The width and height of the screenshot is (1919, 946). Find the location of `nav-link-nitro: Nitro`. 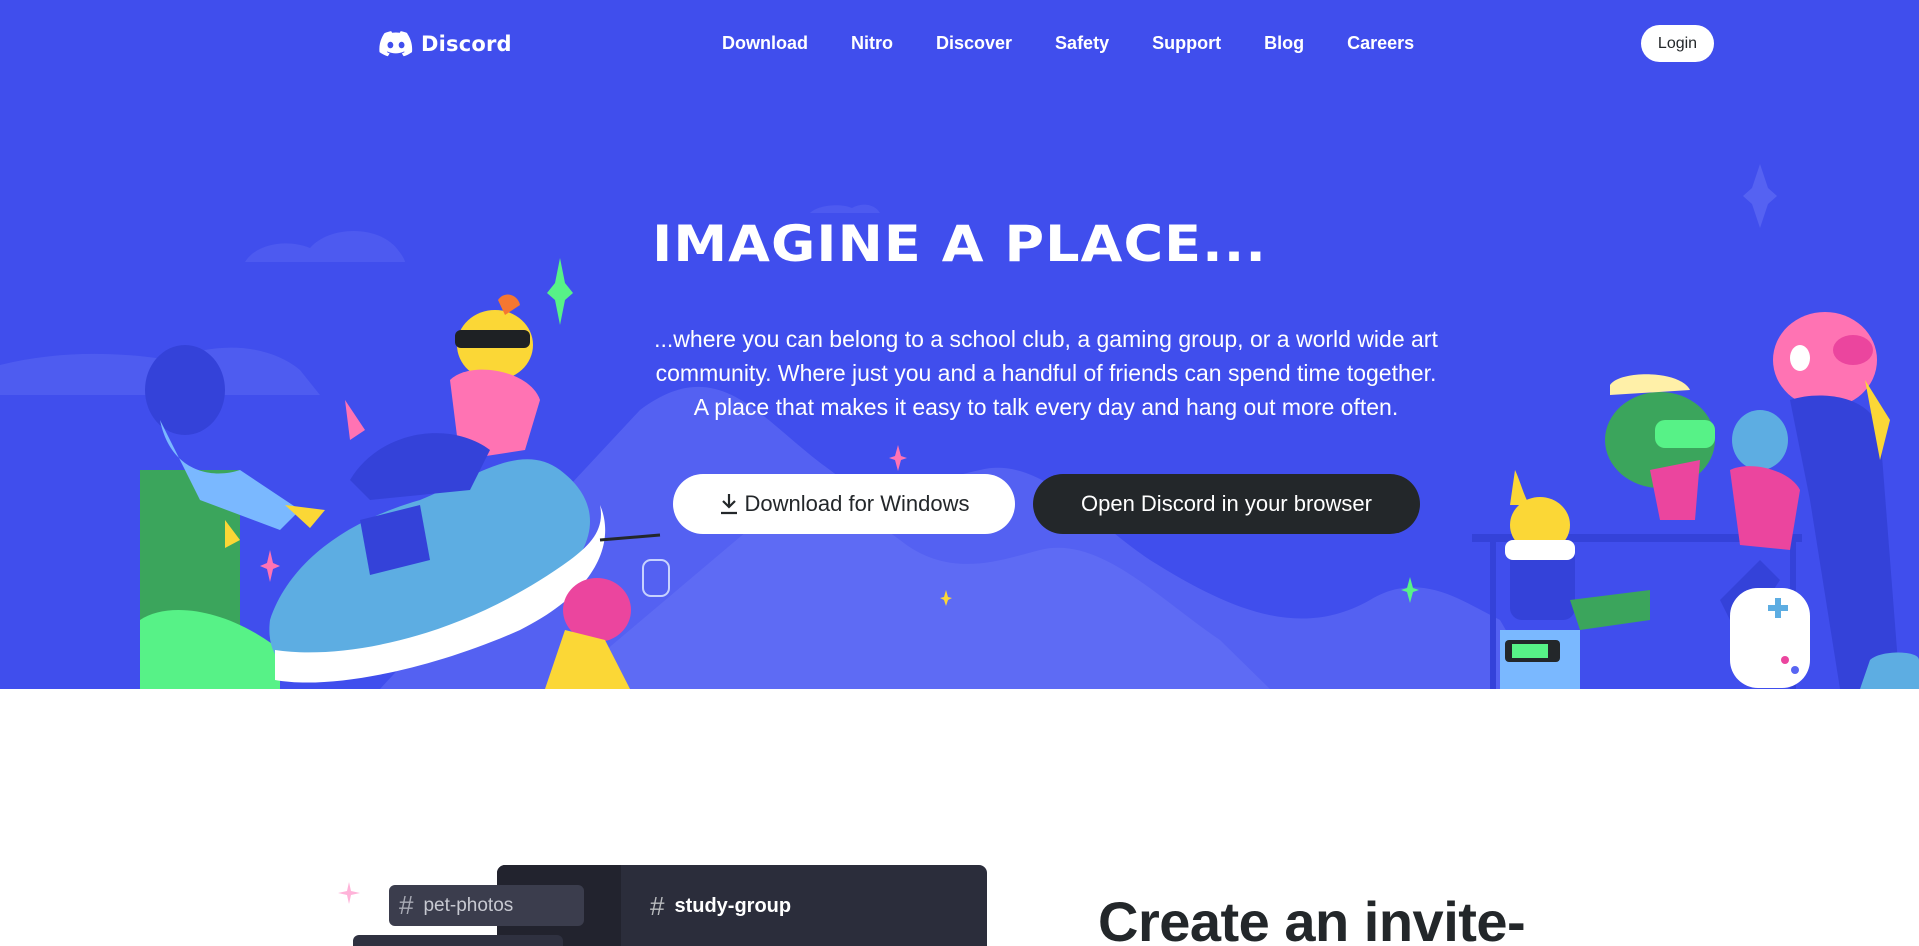

nav-link-nitro: Nitro is located at coordinates (872, 43).